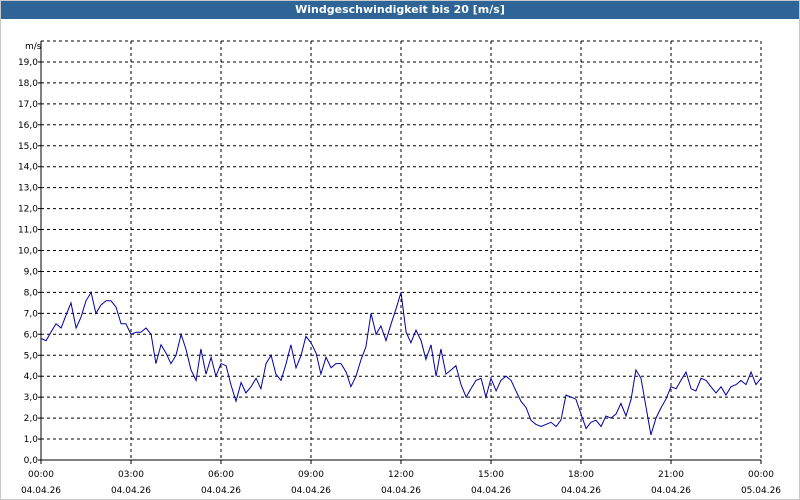 The height and width of the screenshot is (500, 800). I want to click on y-tick-label: 15,0, so click(28, 147).